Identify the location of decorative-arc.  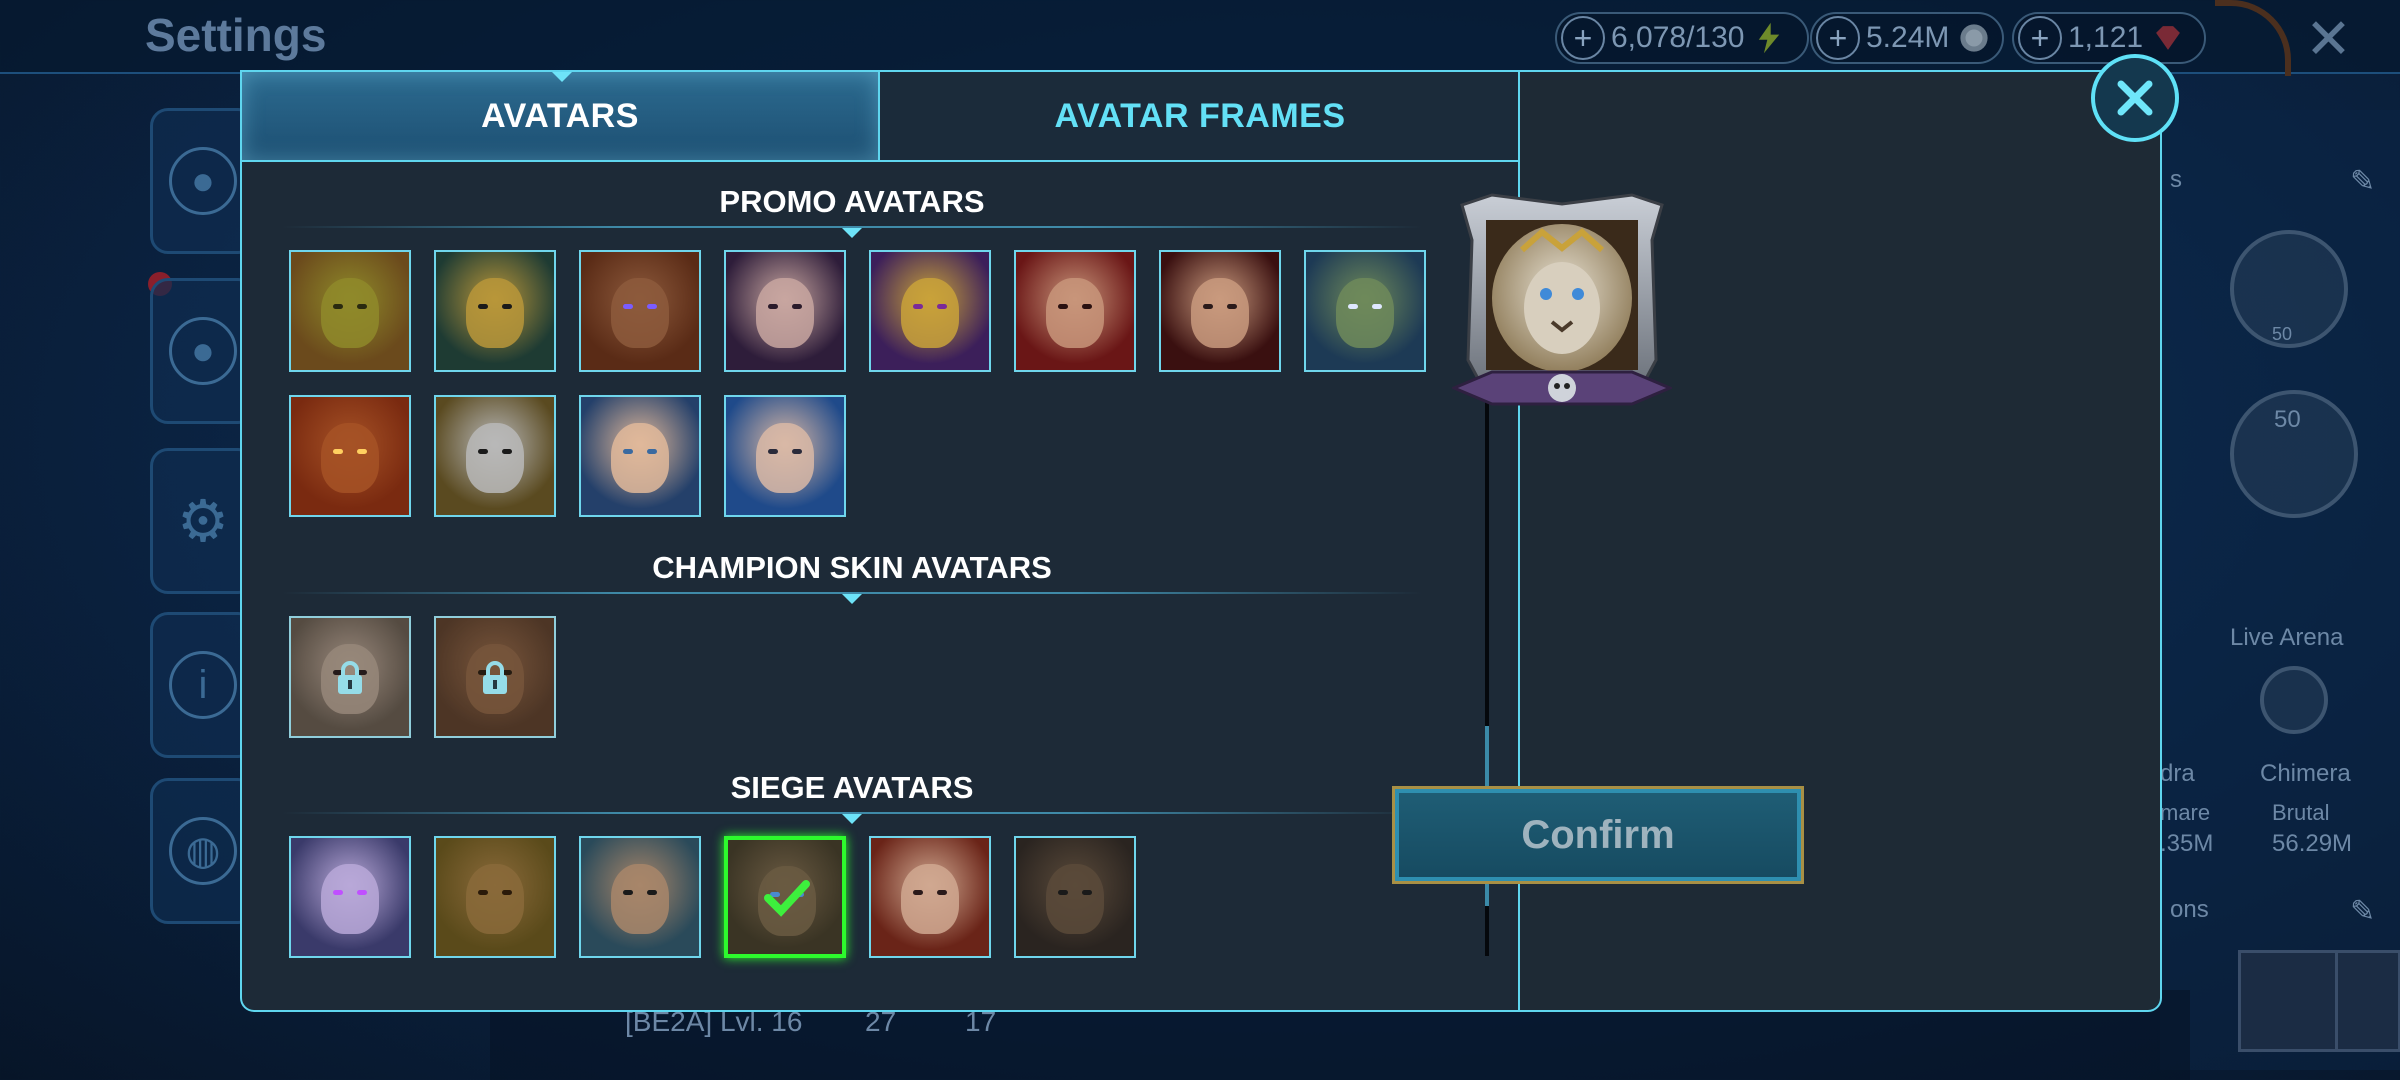
(2253, 38).